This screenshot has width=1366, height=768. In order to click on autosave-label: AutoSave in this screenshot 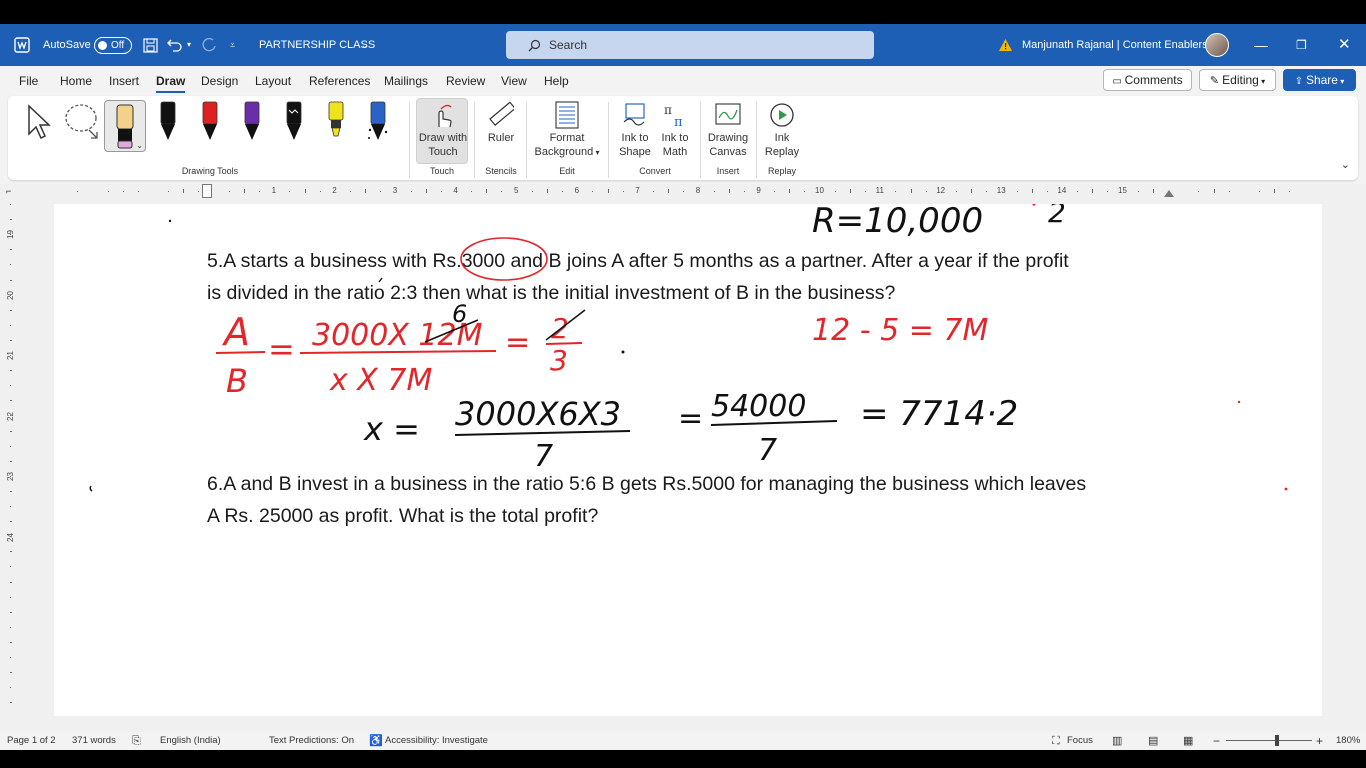, I will do `click(67, 45)`.